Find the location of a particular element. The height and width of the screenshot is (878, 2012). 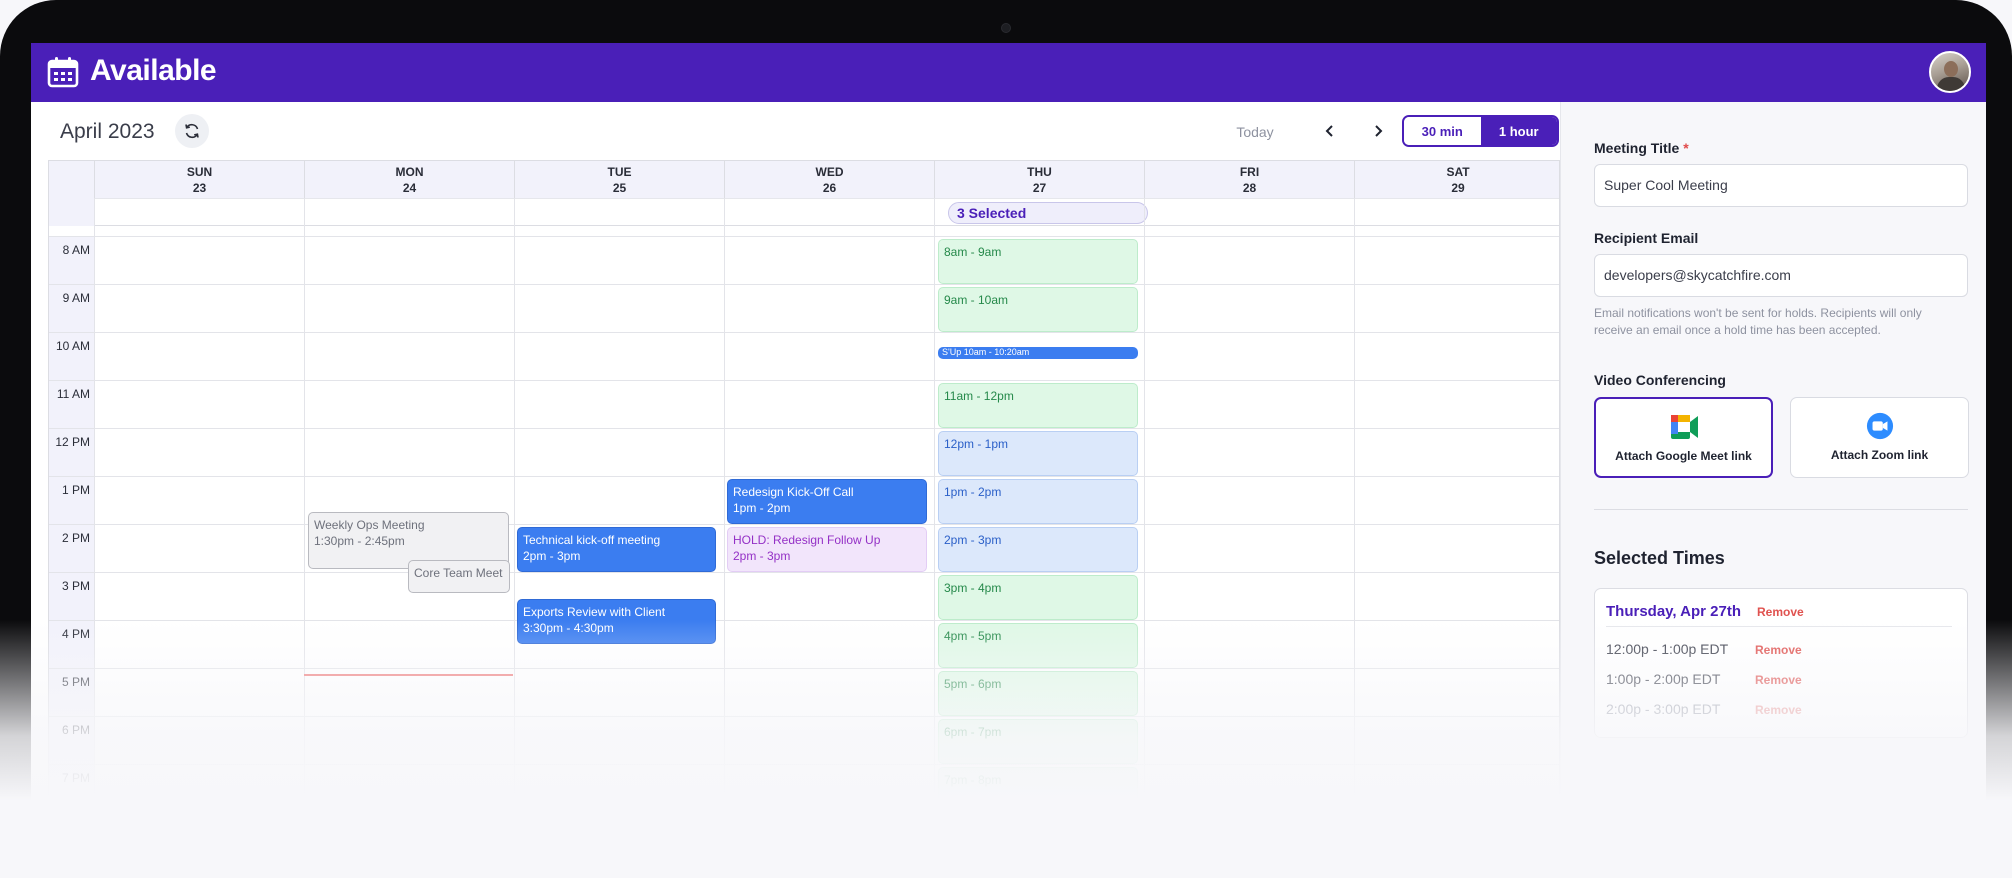

hour-row: 8 AM is located at coordinates (804, 260).